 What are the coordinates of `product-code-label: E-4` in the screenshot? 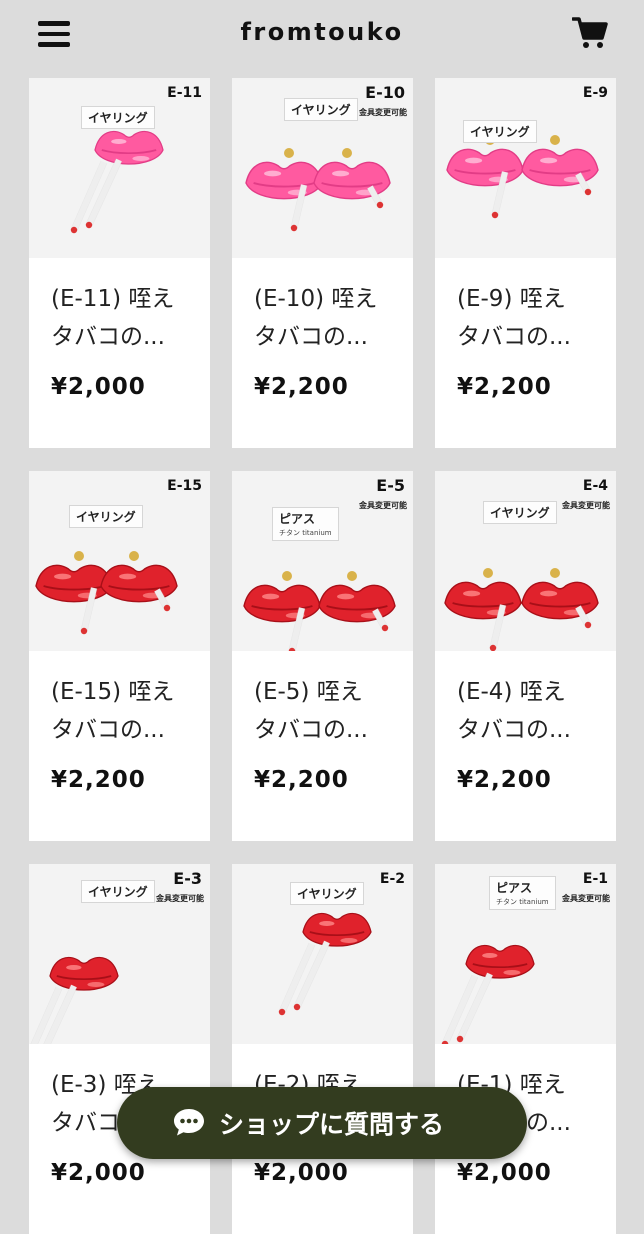 It's located at (595, 486).